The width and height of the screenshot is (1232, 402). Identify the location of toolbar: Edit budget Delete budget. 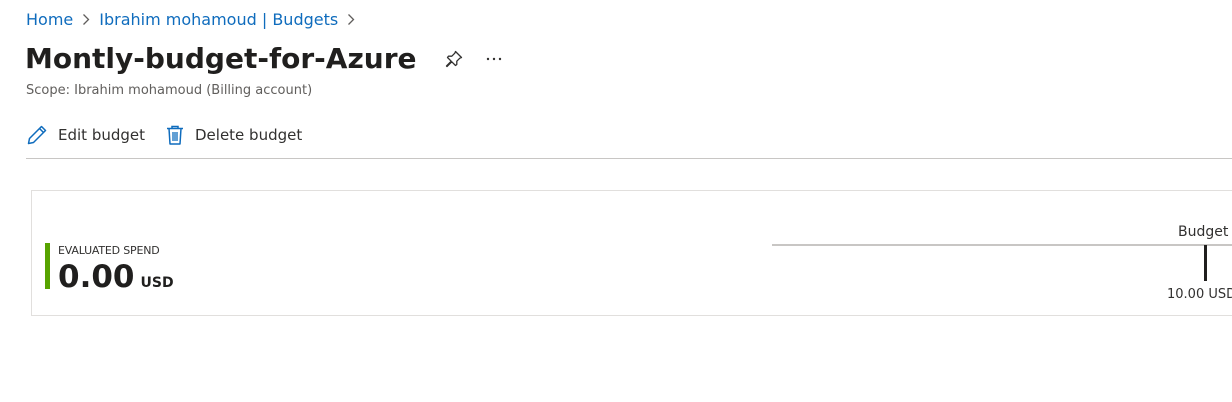
(164, 135).